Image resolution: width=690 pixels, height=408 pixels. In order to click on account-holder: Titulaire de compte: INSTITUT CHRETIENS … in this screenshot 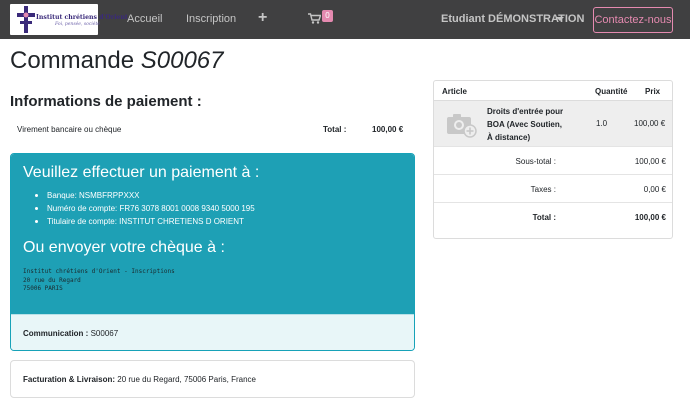, I will do `click(145, 221)`.